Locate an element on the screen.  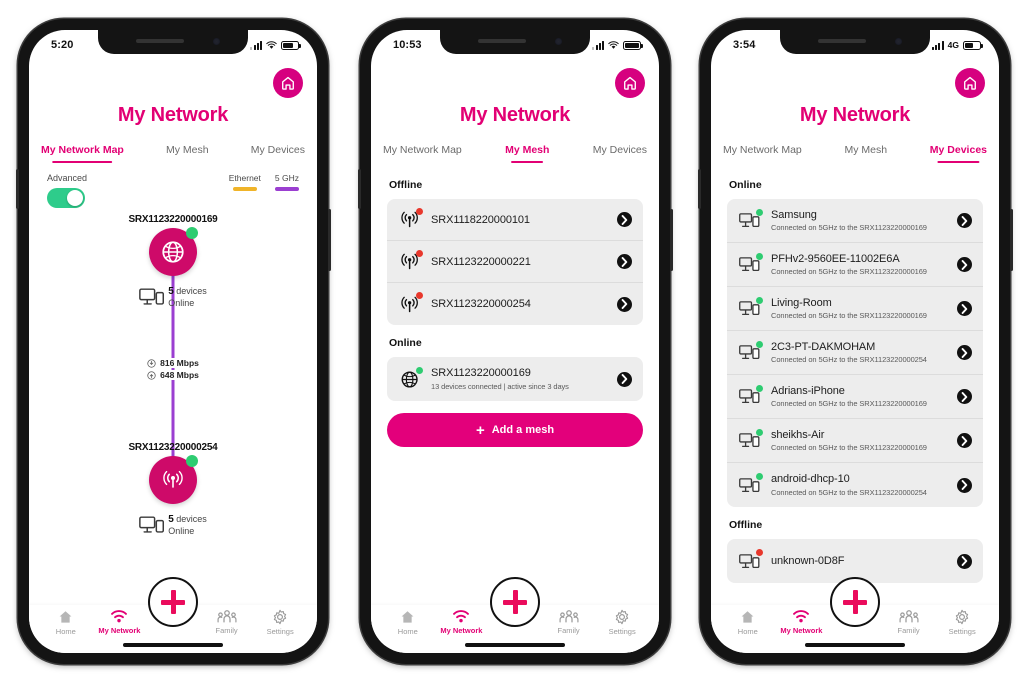
notch is located at coordinates (515, 42).